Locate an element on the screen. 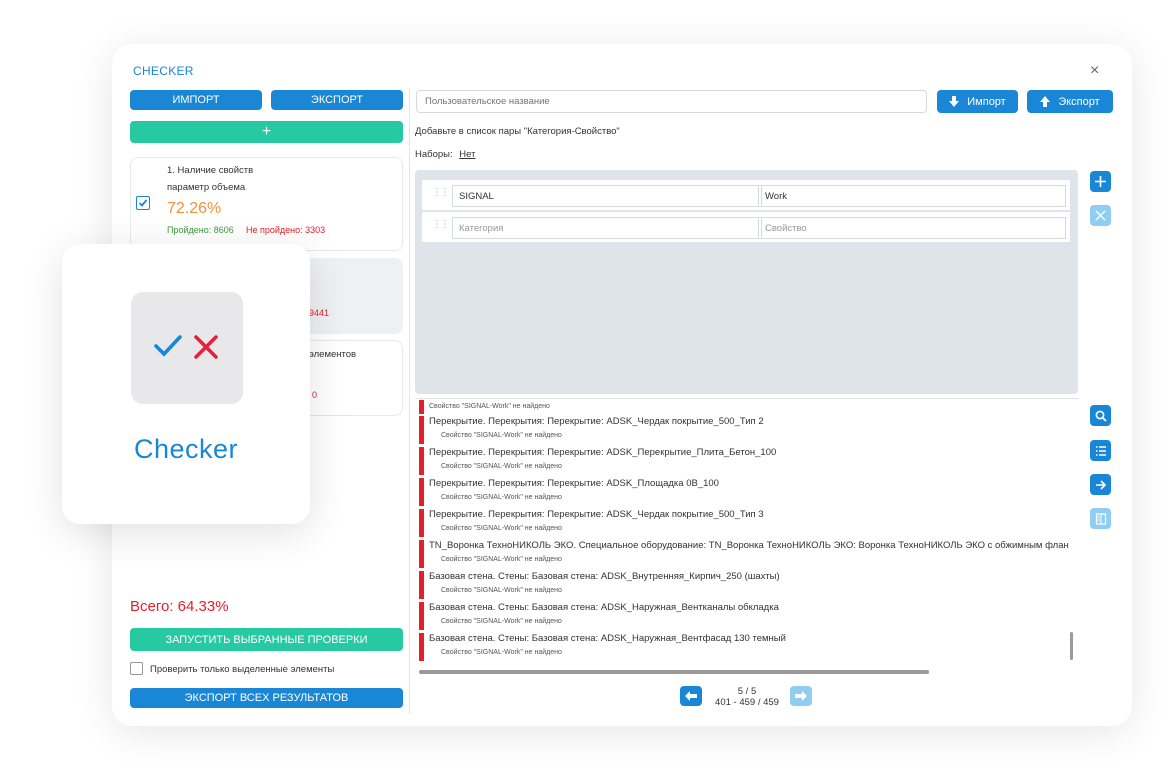 The width and height of the screenshot is (1176, 770). columns-button is located at coordinates (1100, 518).